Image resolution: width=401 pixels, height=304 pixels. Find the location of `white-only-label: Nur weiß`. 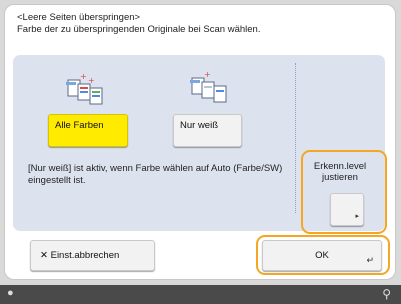

white-only-label: Nur weiß is located at coordinates (199, 125).